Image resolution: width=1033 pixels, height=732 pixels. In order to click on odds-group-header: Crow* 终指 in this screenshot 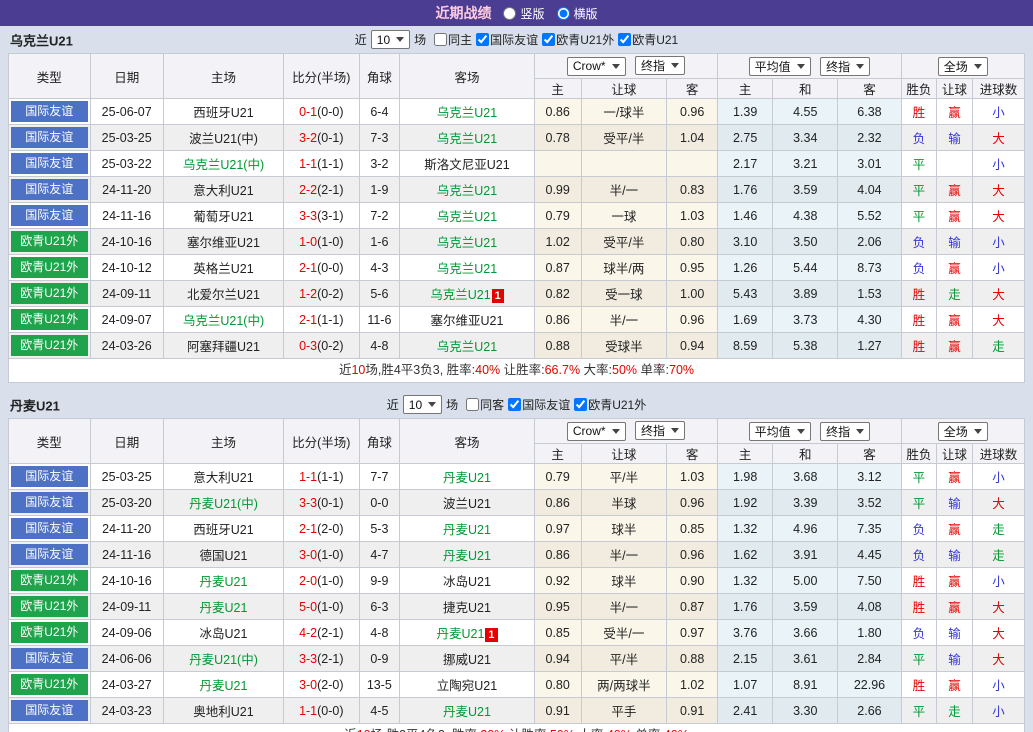, I will do `click(626, 66)`.